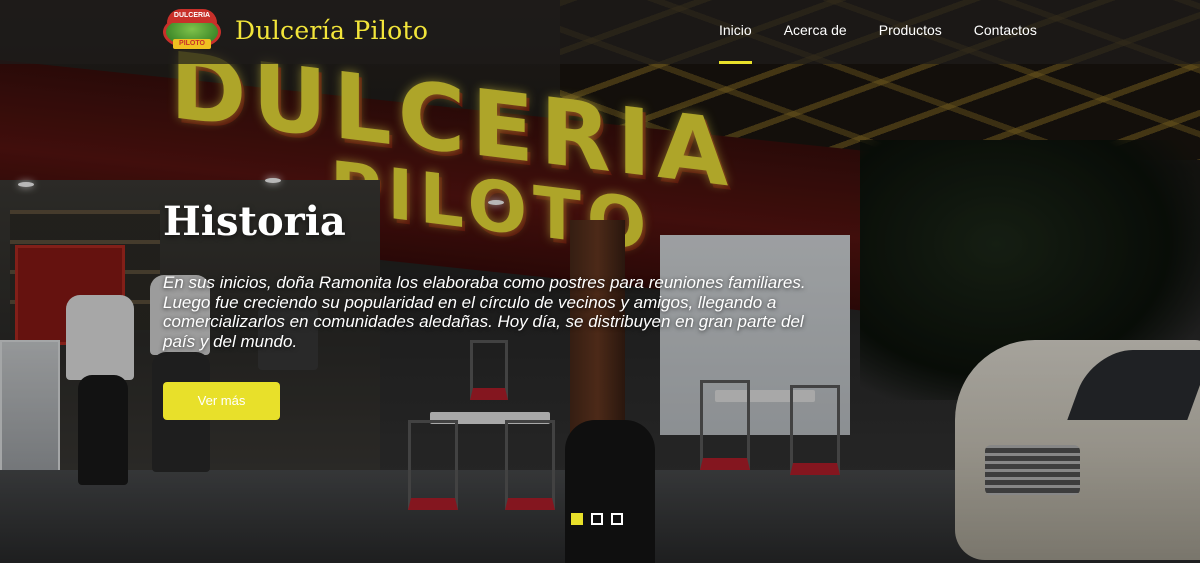  What do you see at coordinates (815, 32) in the screenshot?
I see `nav-acerca-de: Acerca de` at bounding box center [815, 32].